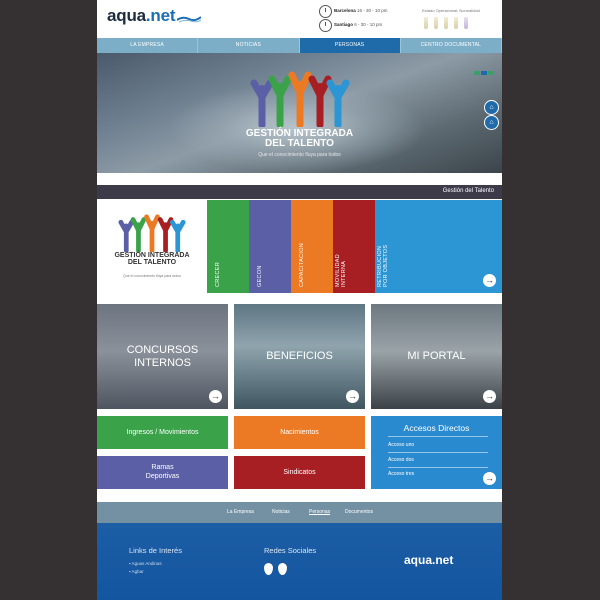  I want to click on tile-title: BENEFICIOS, so click(299, 356).